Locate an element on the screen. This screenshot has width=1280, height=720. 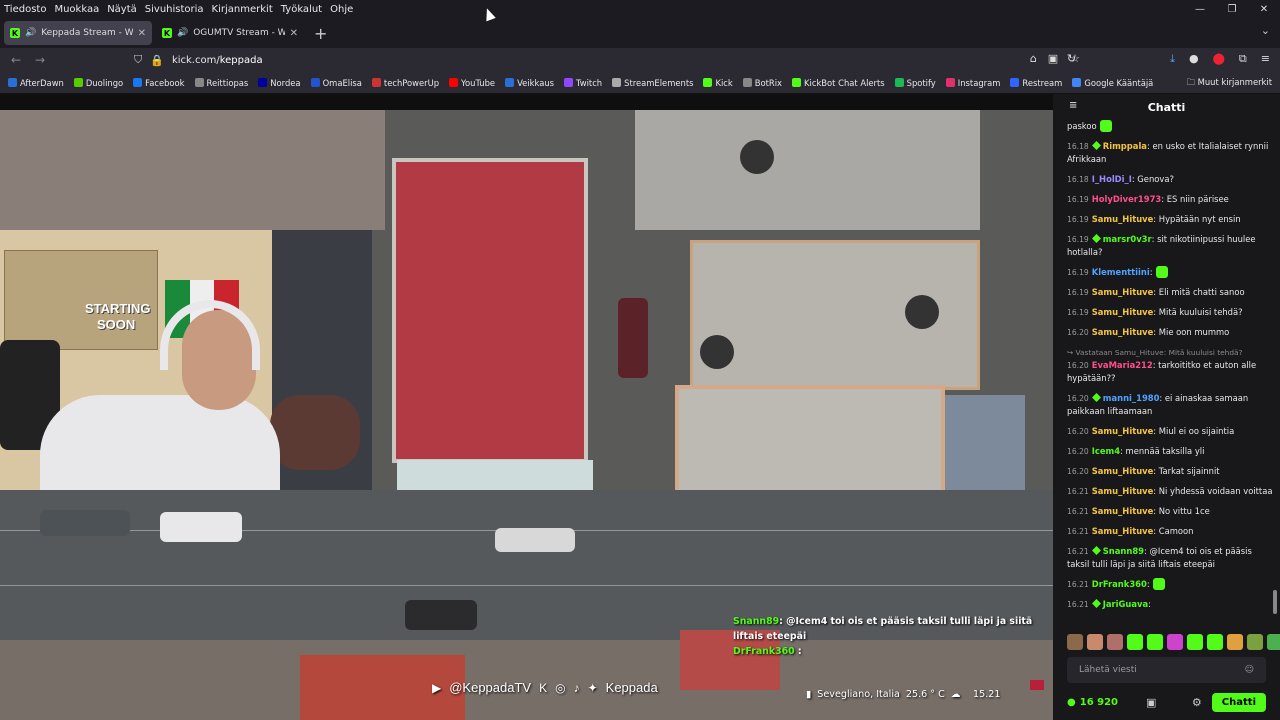
bookmark-item: StreamElements is located at coordinates (652, 83).